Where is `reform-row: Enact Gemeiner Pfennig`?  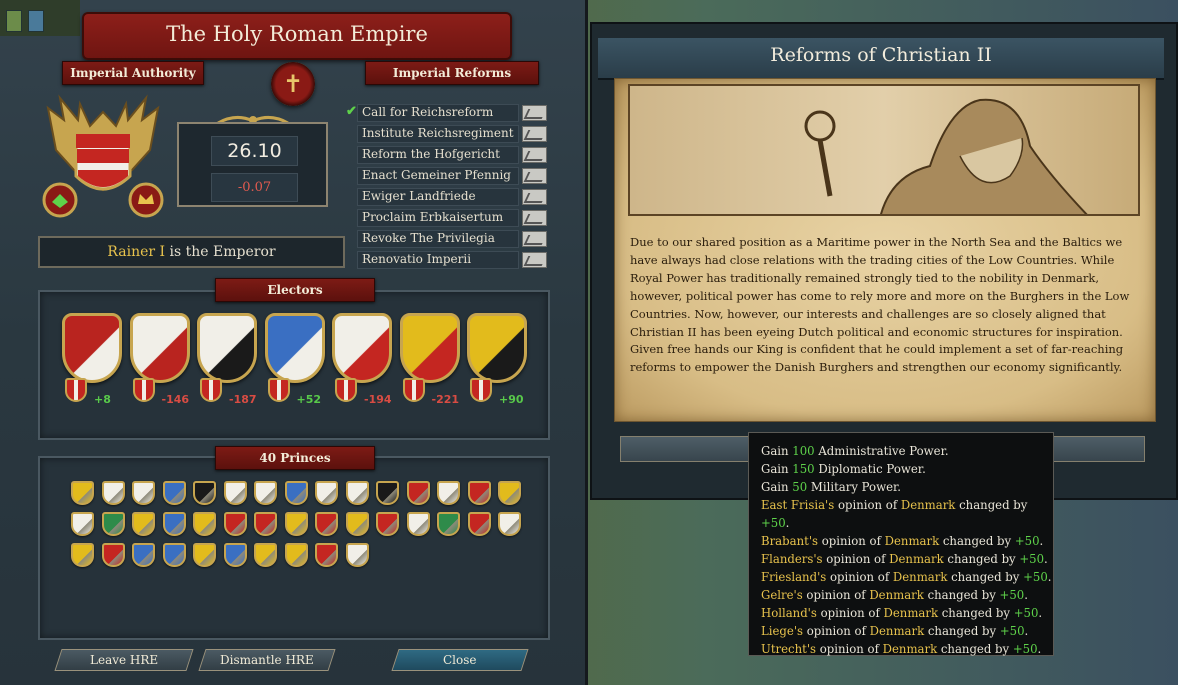 reform-row: Enact Gemeiner Pfennig is located at coordinates (453, 176).